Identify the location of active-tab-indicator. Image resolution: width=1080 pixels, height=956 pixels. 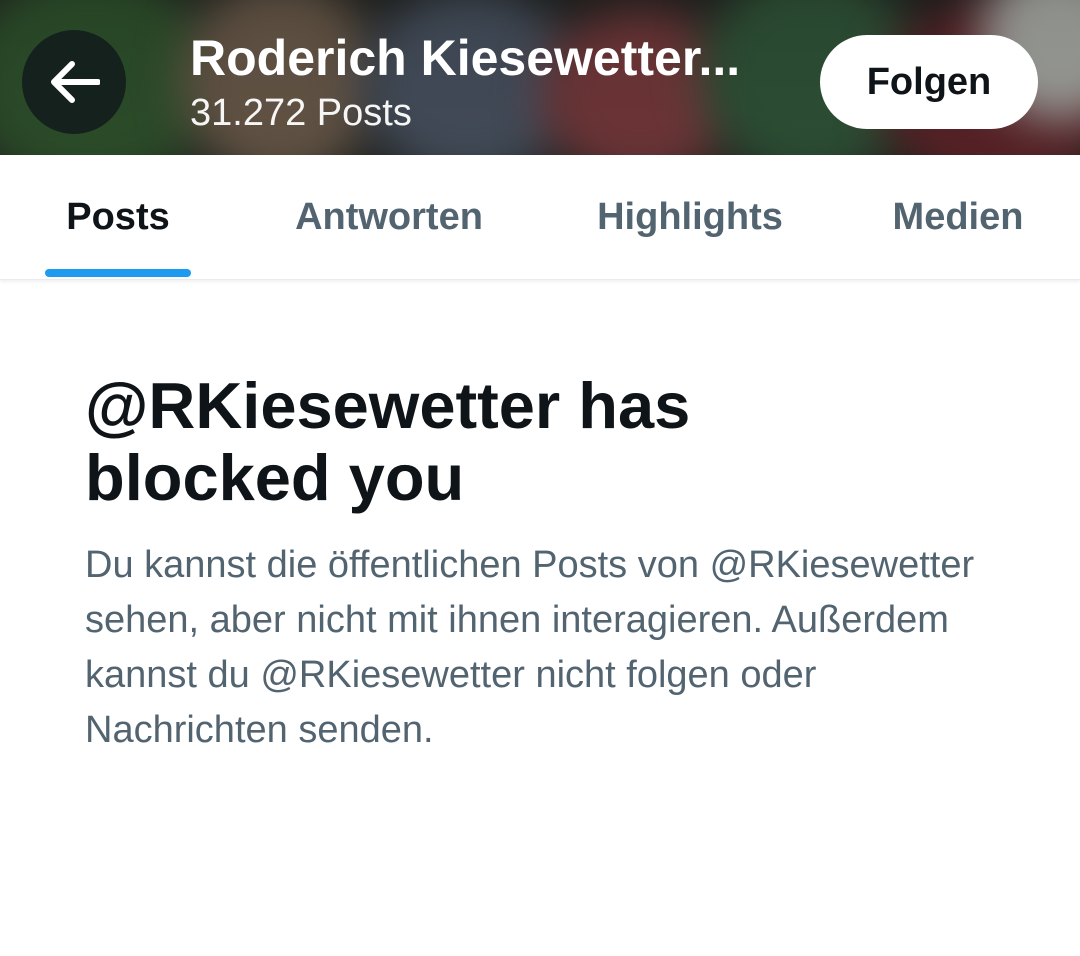
(118, 273).